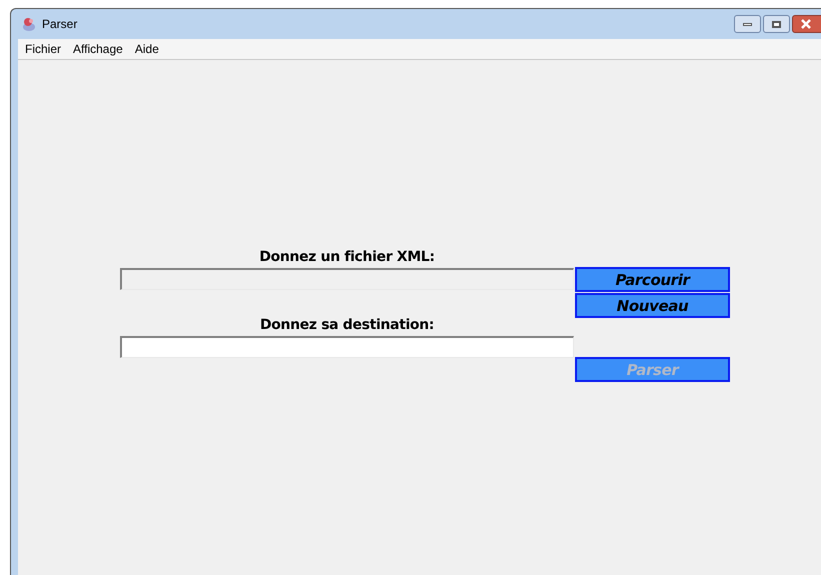 The width and height of the screenshot is (821, 575). I want to click on maximize-button, so click(776, 24).